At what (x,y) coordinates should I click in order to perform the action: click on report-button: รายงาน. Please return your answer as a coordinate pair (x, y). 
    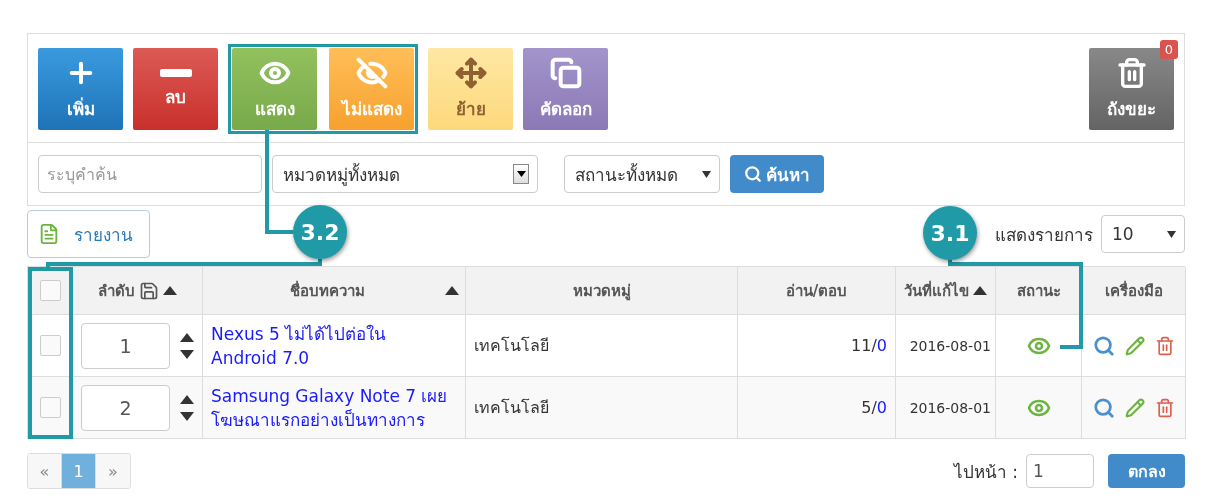
    Looking at the image, I should click on (88, 234).